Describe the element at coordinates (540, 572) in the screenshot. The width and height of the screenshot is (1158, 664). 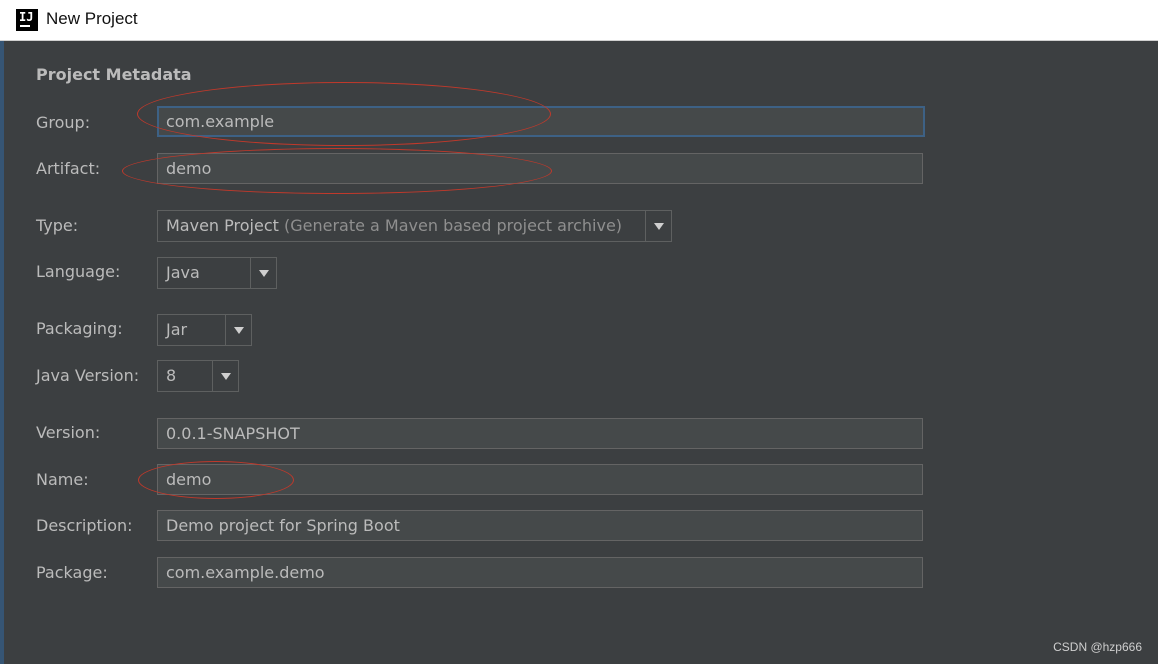
I see `package-input: com.example.demo` at that location.